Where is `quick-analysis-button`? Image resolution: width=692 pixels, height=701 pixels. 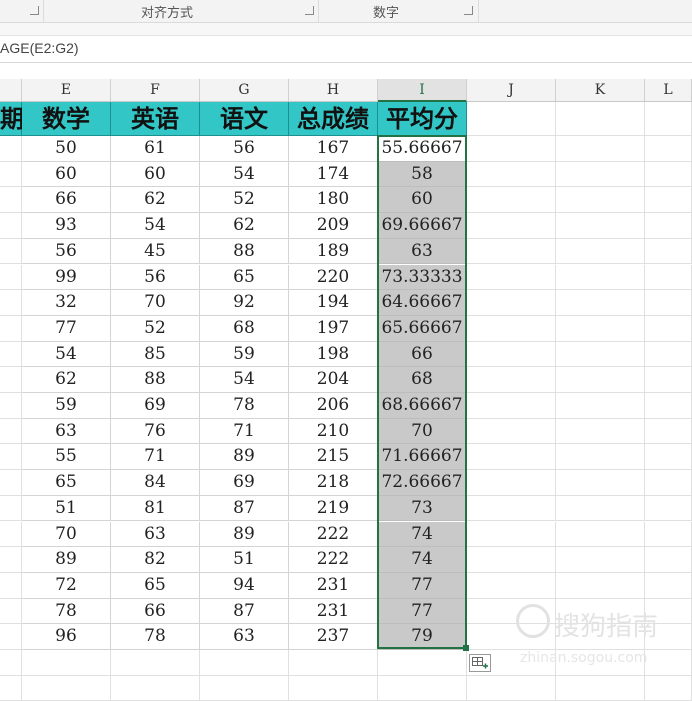
quick-analysis-button is located at coordinates (480, 663).